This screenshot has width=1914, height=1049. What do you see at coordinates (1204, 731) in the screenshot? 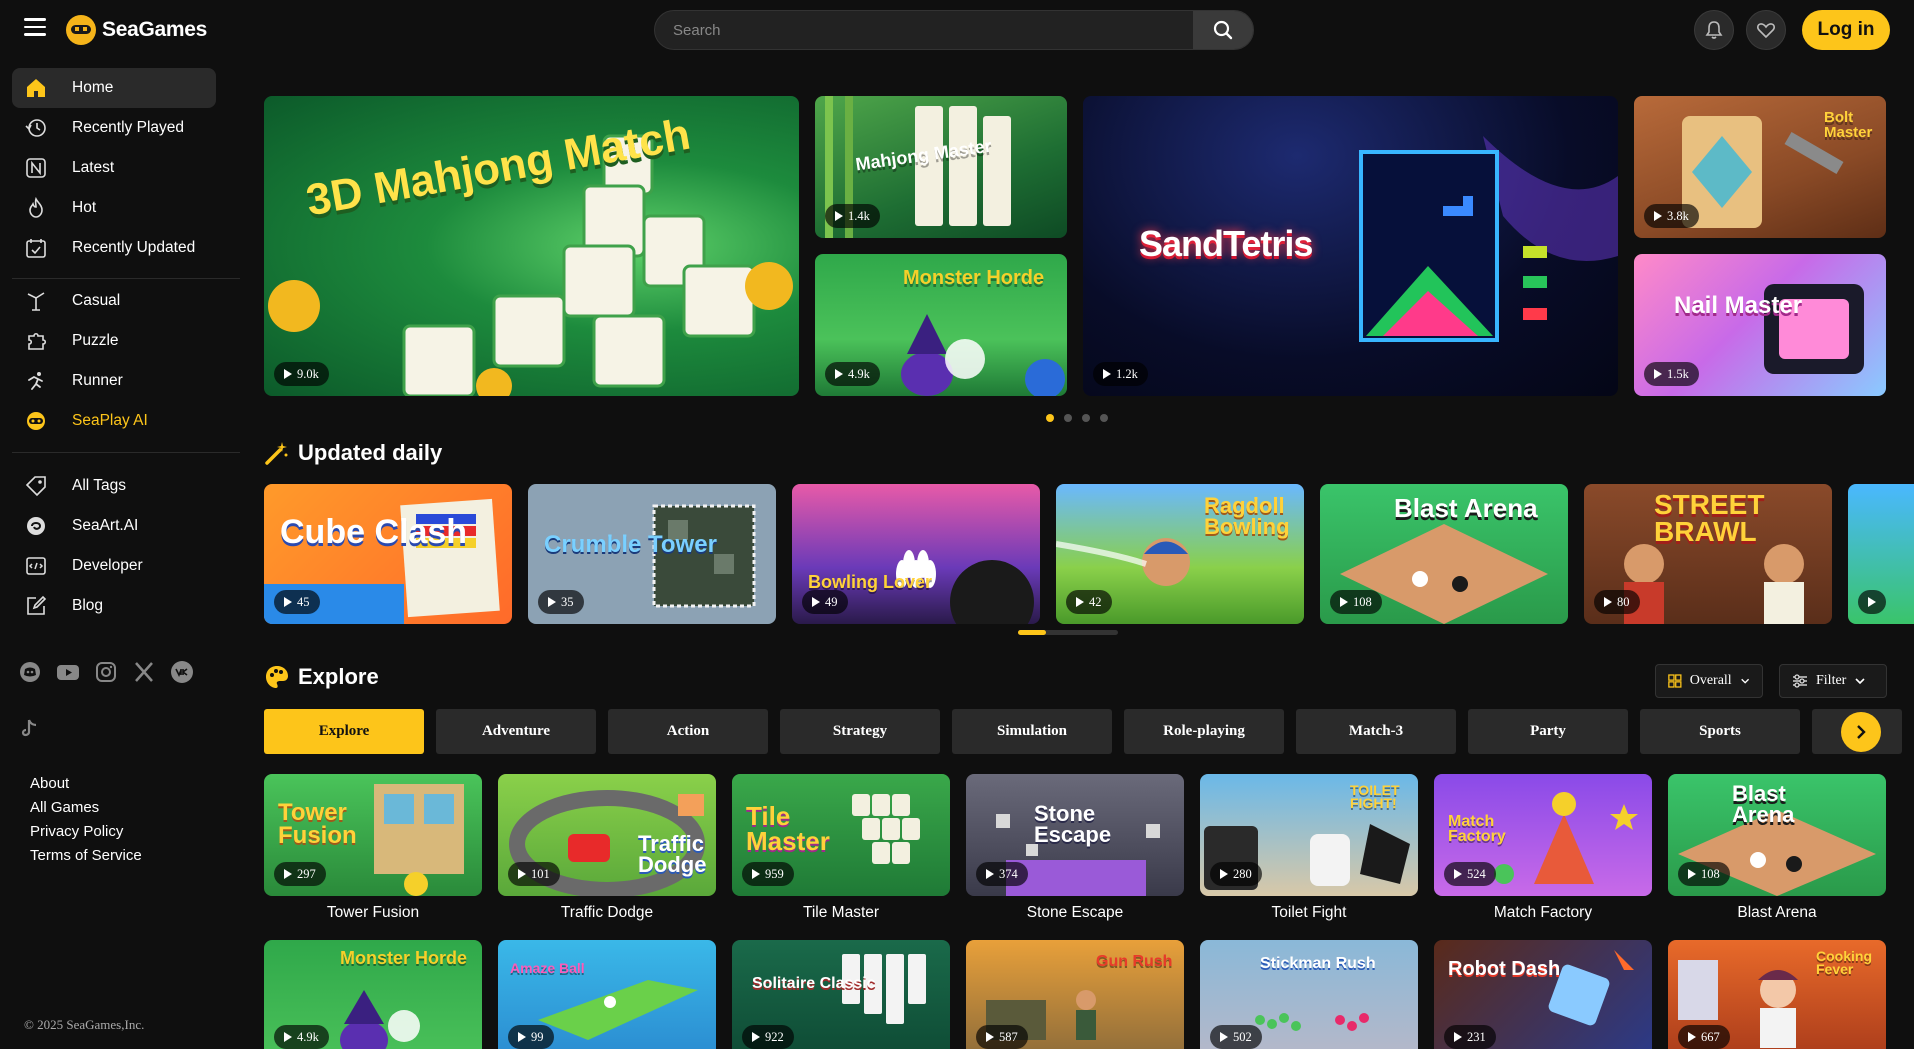
I see `tab-role-playing: Role-playing` at bounding box center [1204, 731].